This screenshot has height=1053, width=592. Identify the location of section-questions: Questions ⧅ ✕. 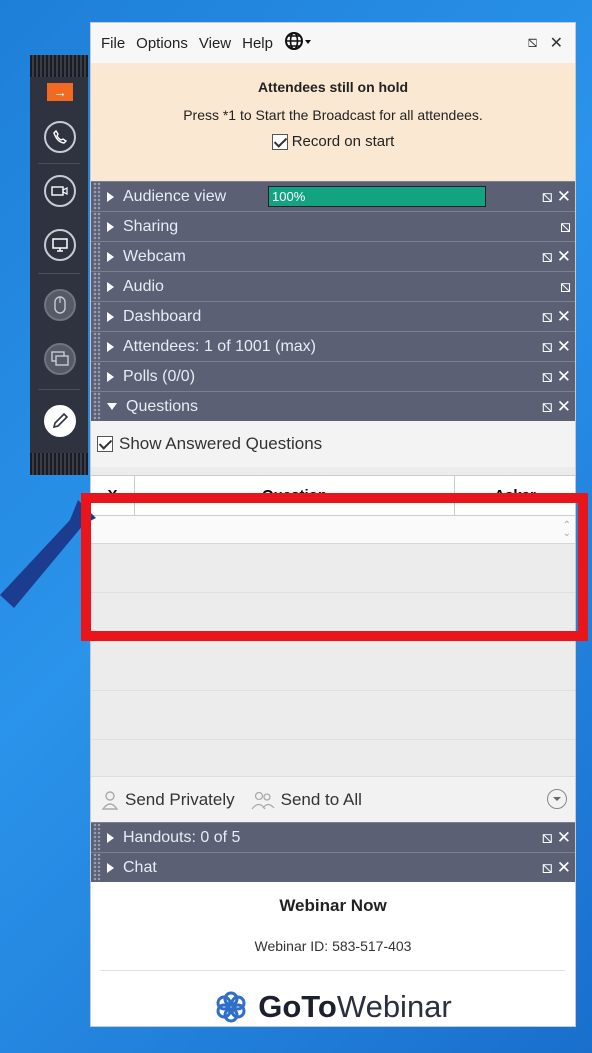
(333, 406).